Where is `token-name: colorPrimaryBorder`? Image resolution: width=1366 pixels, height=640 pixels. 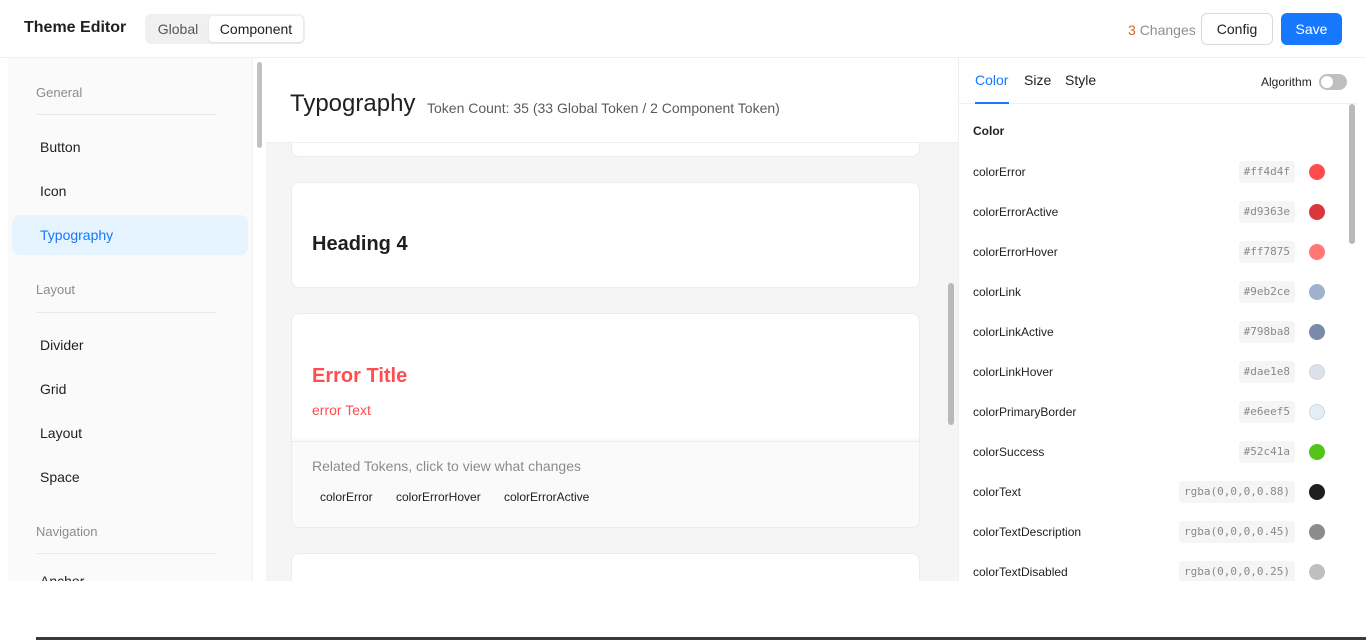 token-name: colorPrimaryBorder is located at coordinates (1025, 412).